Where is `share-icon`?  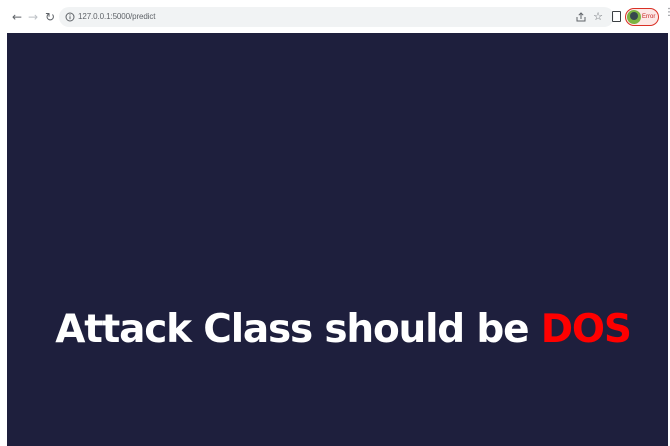
share-icon is located at coordinates (581, 17).